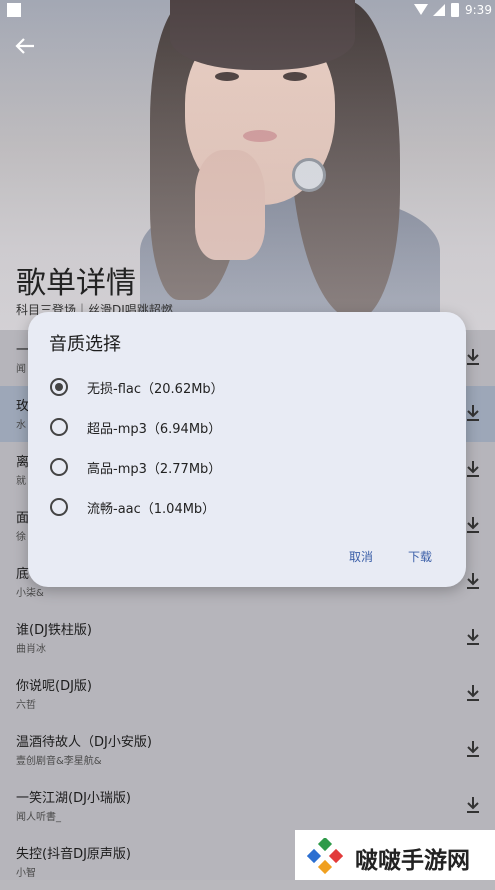 Image resolution: width=495 pixels, height=890 pixels. I want to click on quality-option-aac: 流畅-aac（1.04Mb）, so click(238, 507).